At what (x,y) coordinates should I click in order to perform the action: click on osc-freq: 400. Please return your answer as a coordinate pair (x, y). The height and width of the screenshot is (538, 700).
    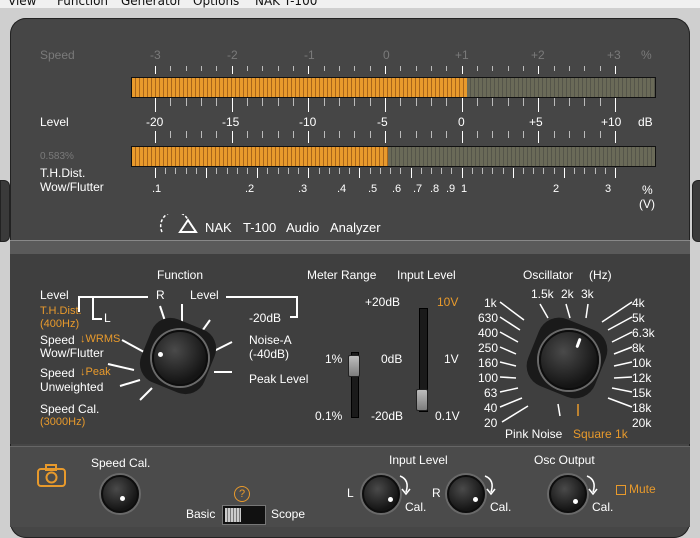
    Looking at the image, I should click on (488, 333).